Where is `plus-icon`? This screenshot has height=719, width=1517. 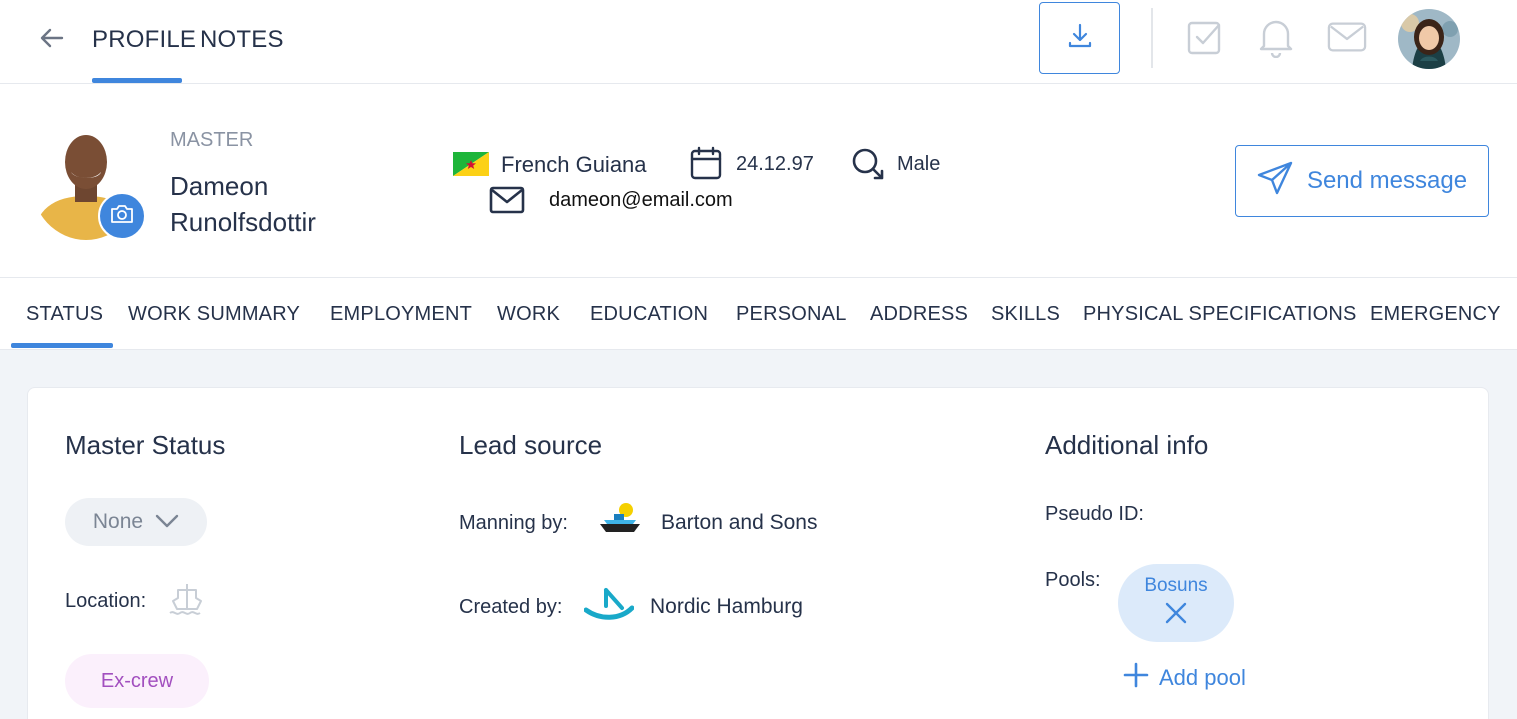 plus-icon is located at coordinates (1136, 678).